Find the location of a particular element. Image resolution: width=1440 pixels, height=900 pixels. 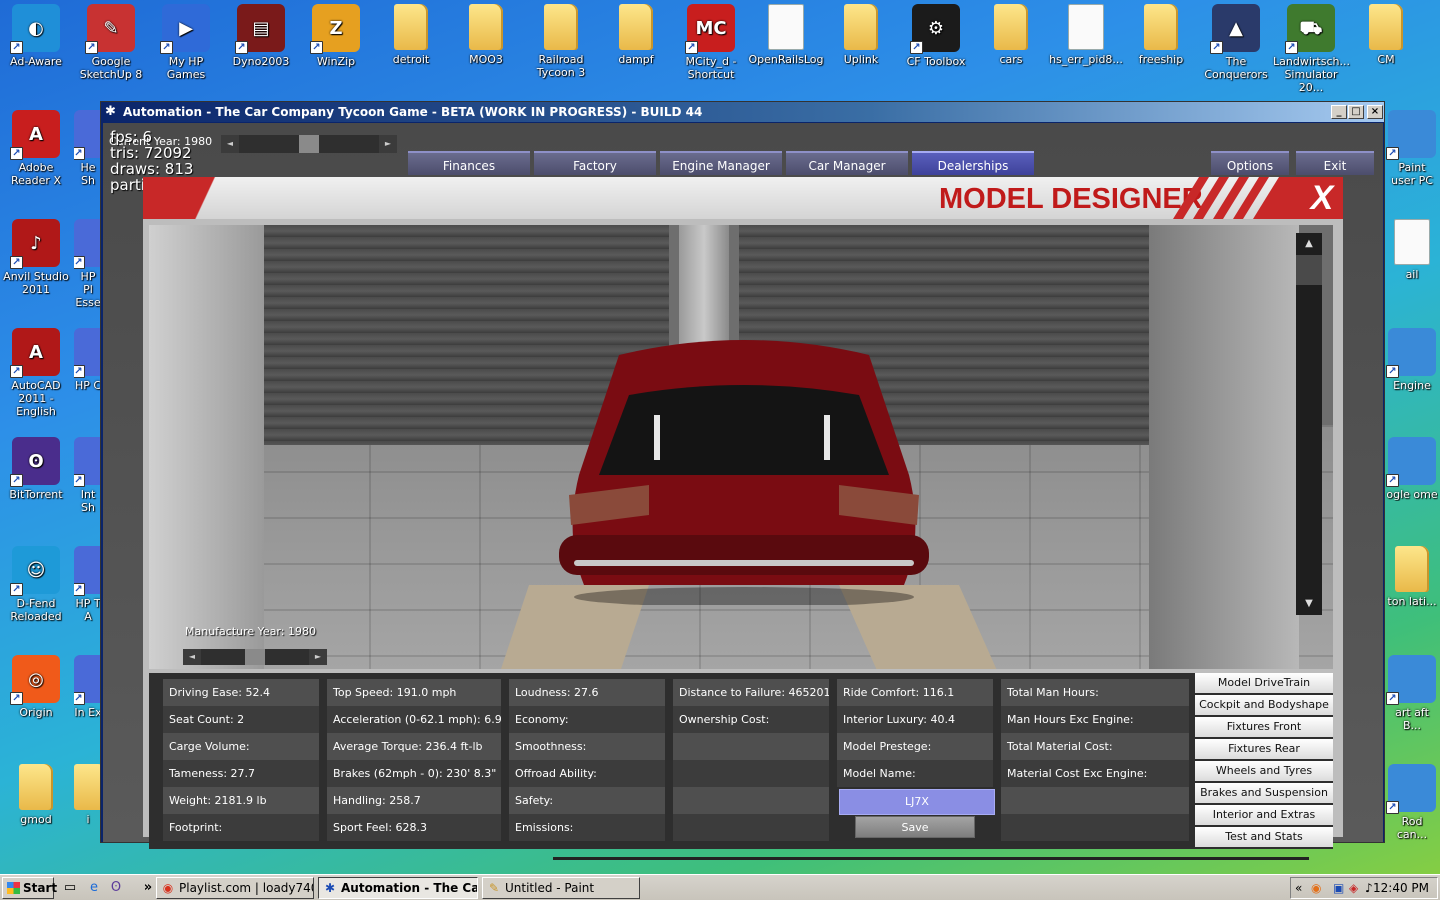

mfg-year-slider-thumb is located at coordinates (255, 657).